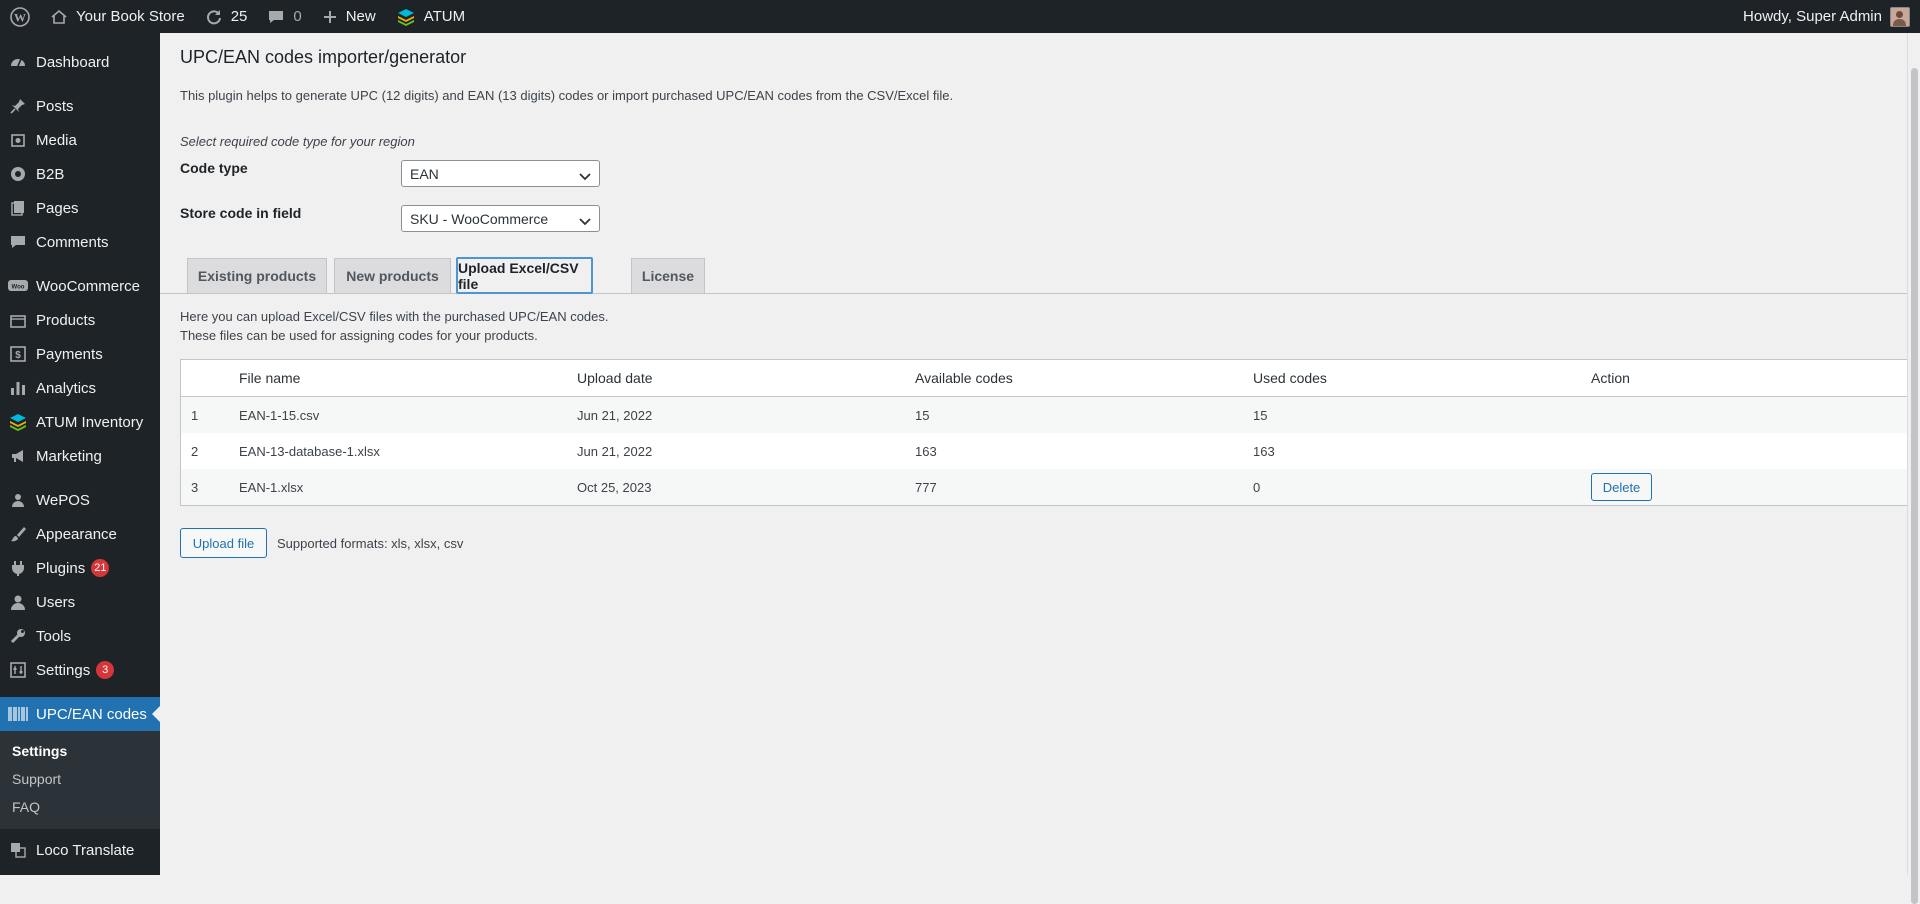 This screenshot has height=904, width=1920. I want to click on sidebar-item-label: Pages, so click(57, 208).